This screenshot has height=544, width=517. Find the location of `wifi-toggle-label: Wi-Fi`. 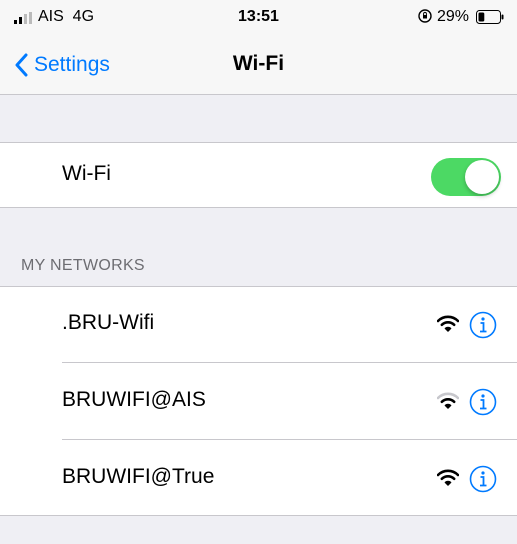

wifi-toggle-label: Wi-Fi is located at coordinates (86, 173).